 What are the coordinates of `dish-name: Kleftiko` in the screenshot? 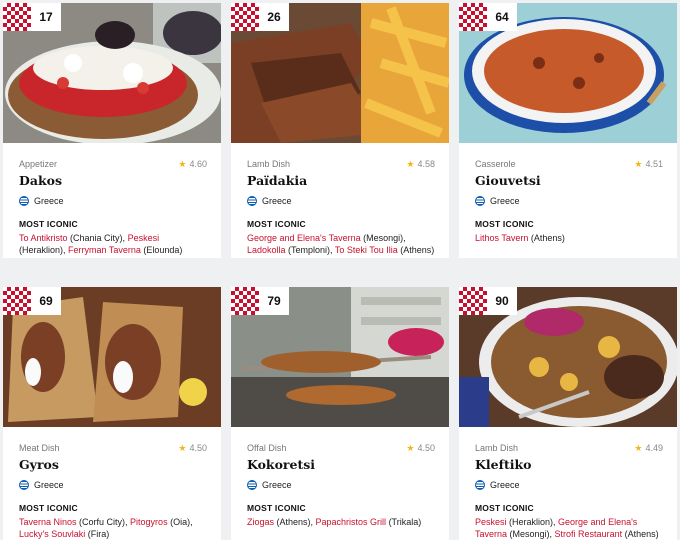 It's located at (569, 464).